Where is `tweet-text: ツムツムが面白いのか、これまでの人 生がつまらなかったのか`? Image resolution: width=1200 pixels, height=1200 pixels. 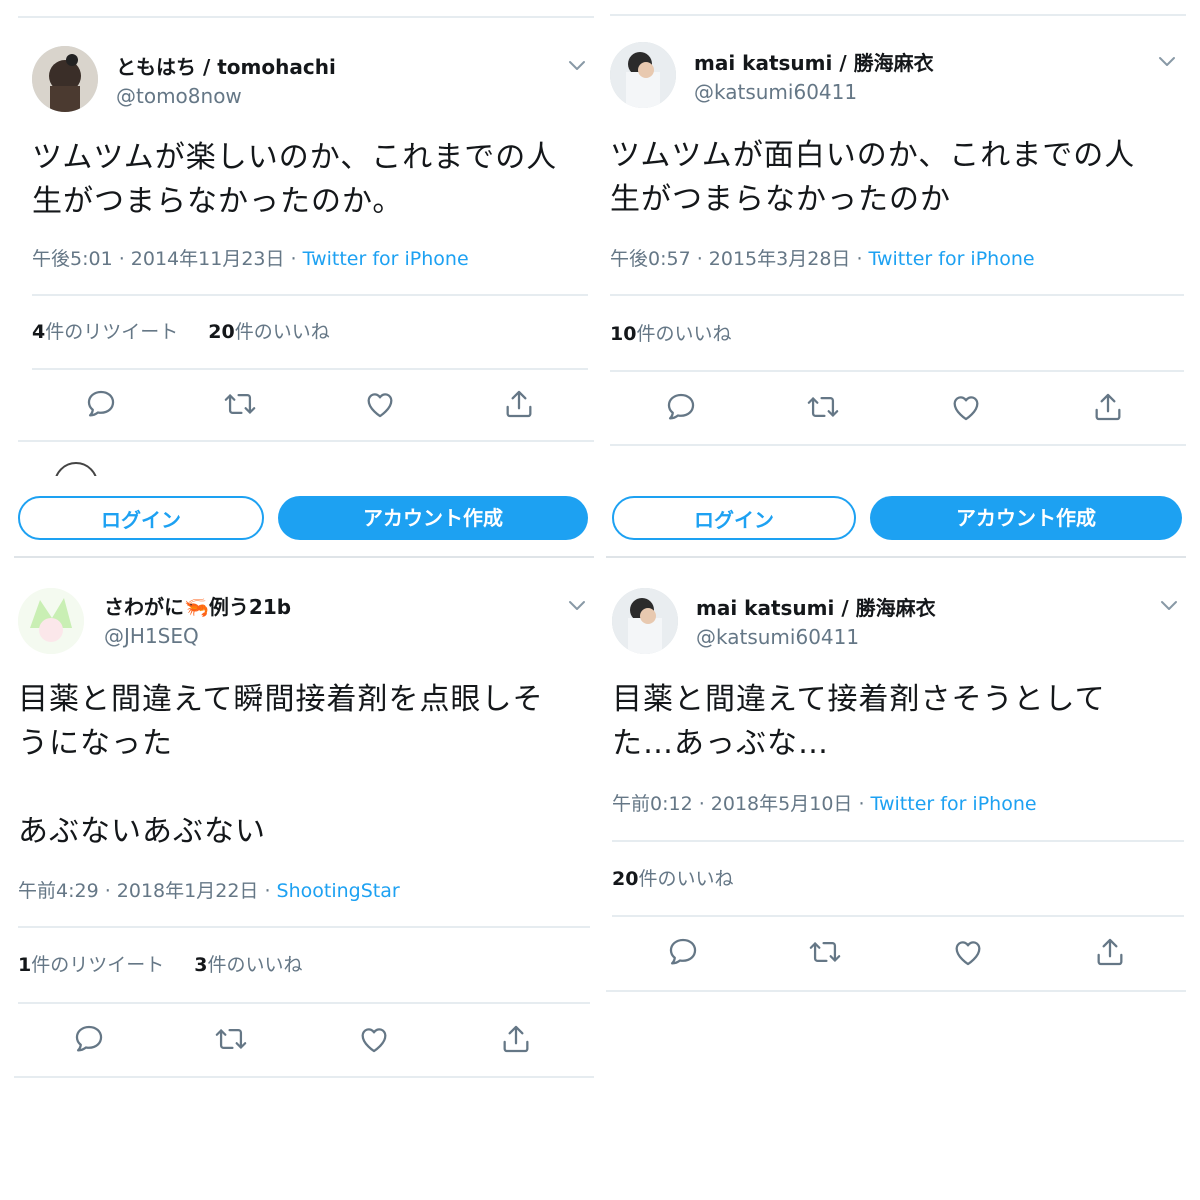
tweet-text: ツムツムが面白いのか、これまでの人 生がつまらなかったのか is located at coordinates (873, 177).